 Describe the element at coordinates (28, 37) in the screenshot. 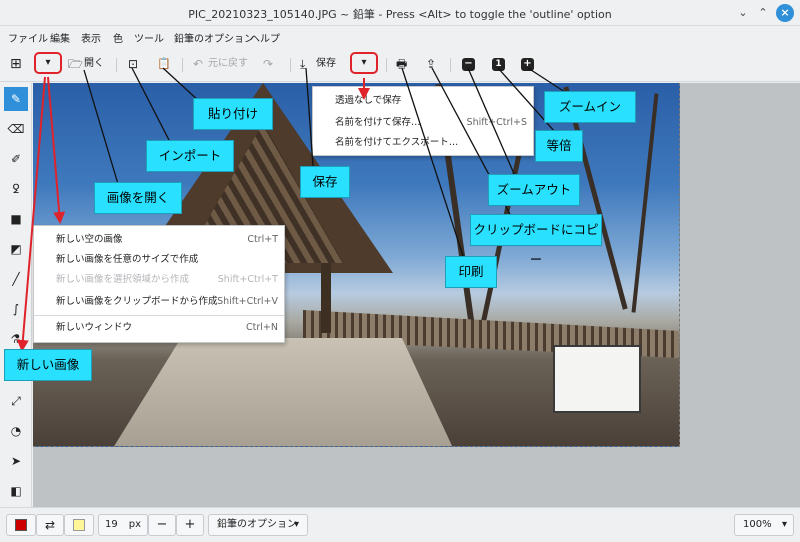

I see `menu-file: ファイル` at that location.